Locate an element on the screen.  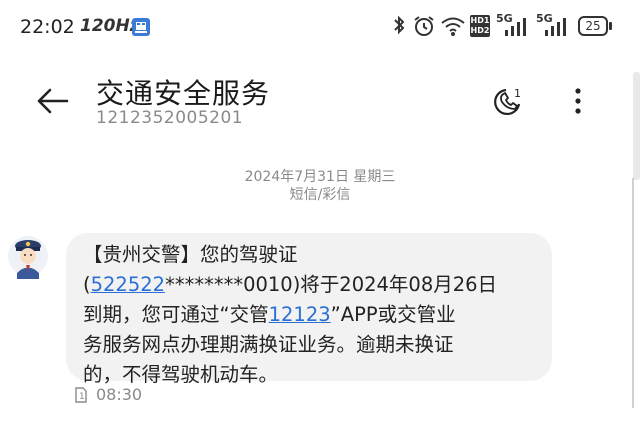
police-avatar is located at coordinates (28, 257).